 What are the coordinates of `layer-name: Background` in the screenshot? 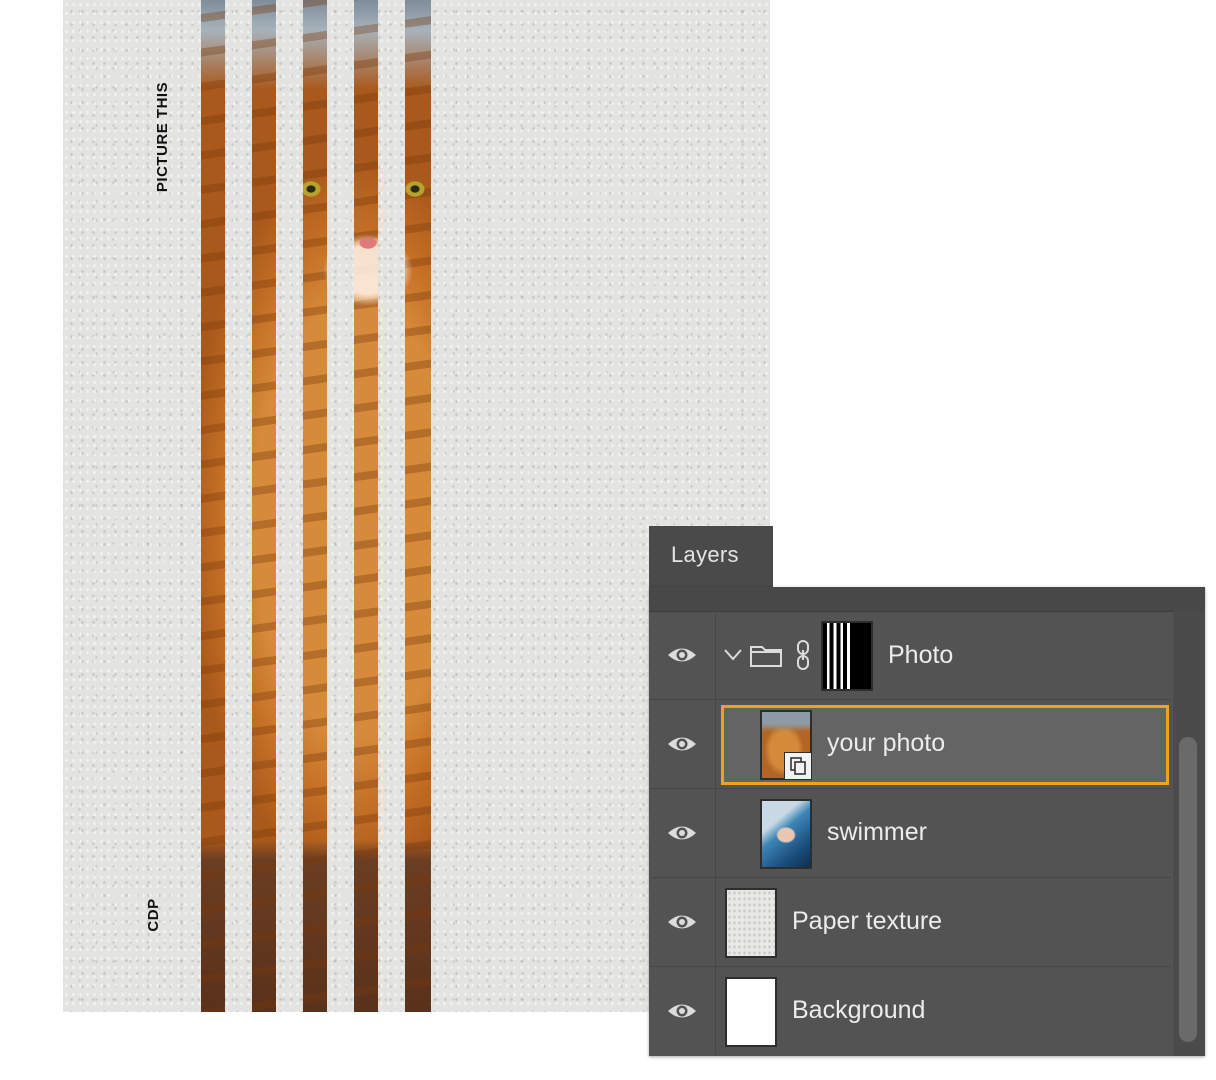 It's located at (859, 1010).